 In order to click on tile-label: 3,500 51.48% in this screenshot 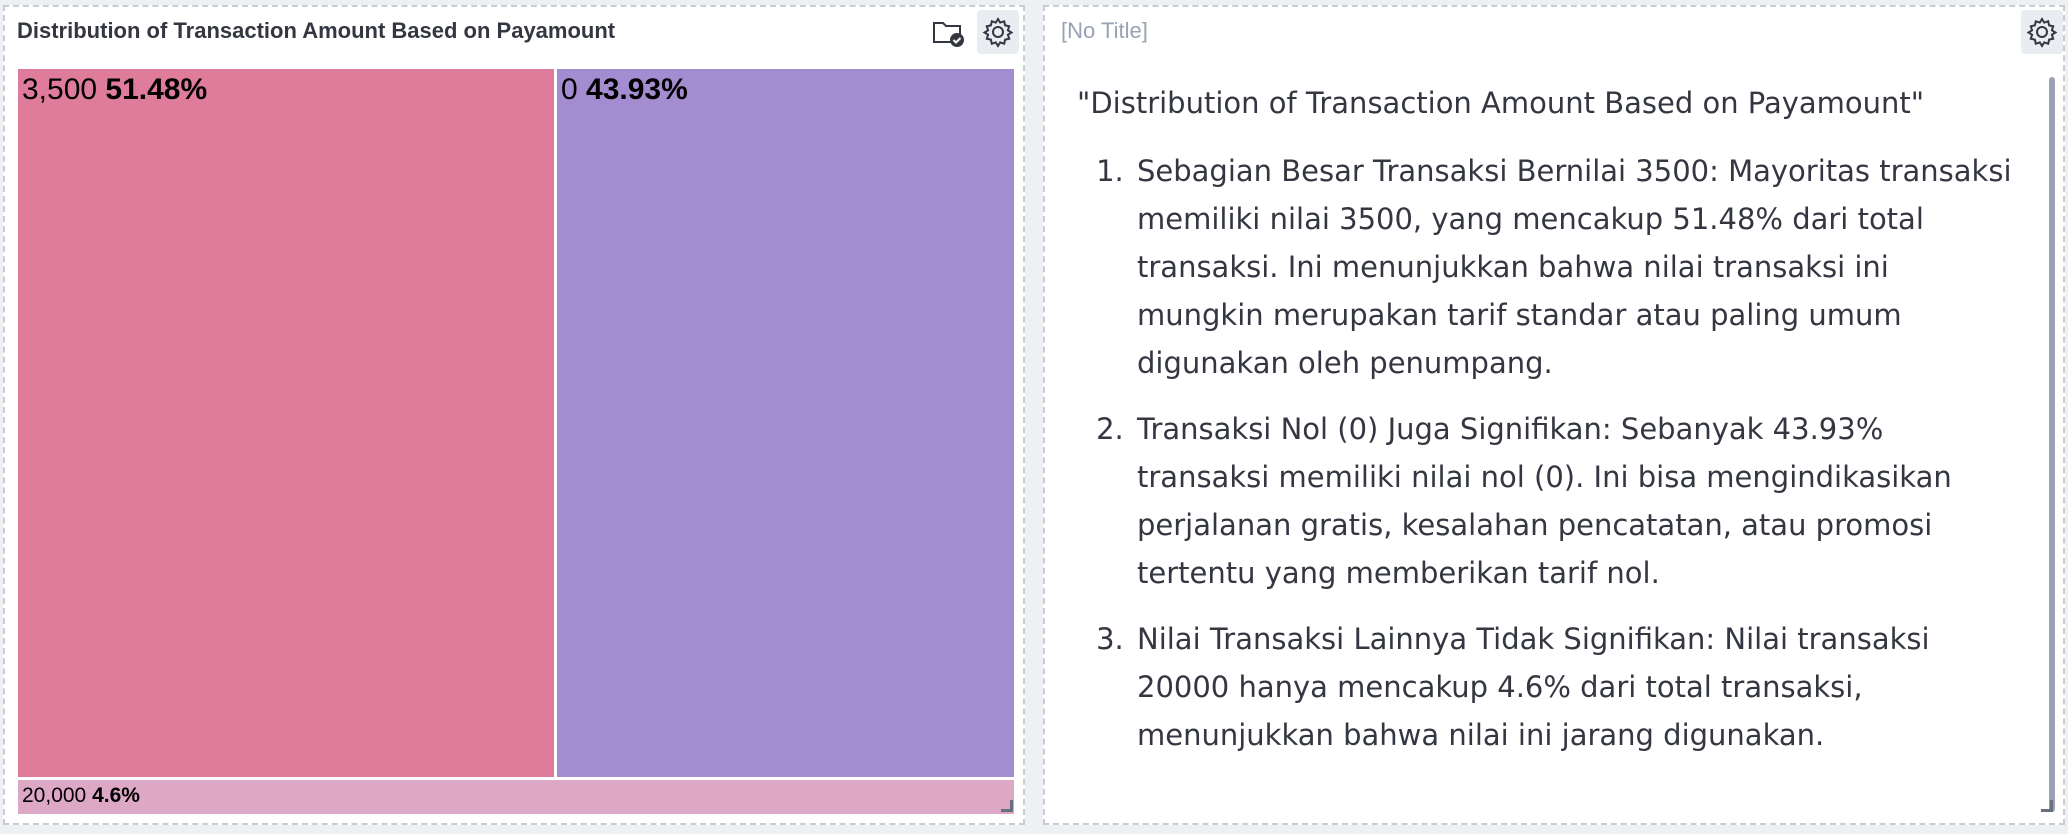, I will do `click(114, 90)`.